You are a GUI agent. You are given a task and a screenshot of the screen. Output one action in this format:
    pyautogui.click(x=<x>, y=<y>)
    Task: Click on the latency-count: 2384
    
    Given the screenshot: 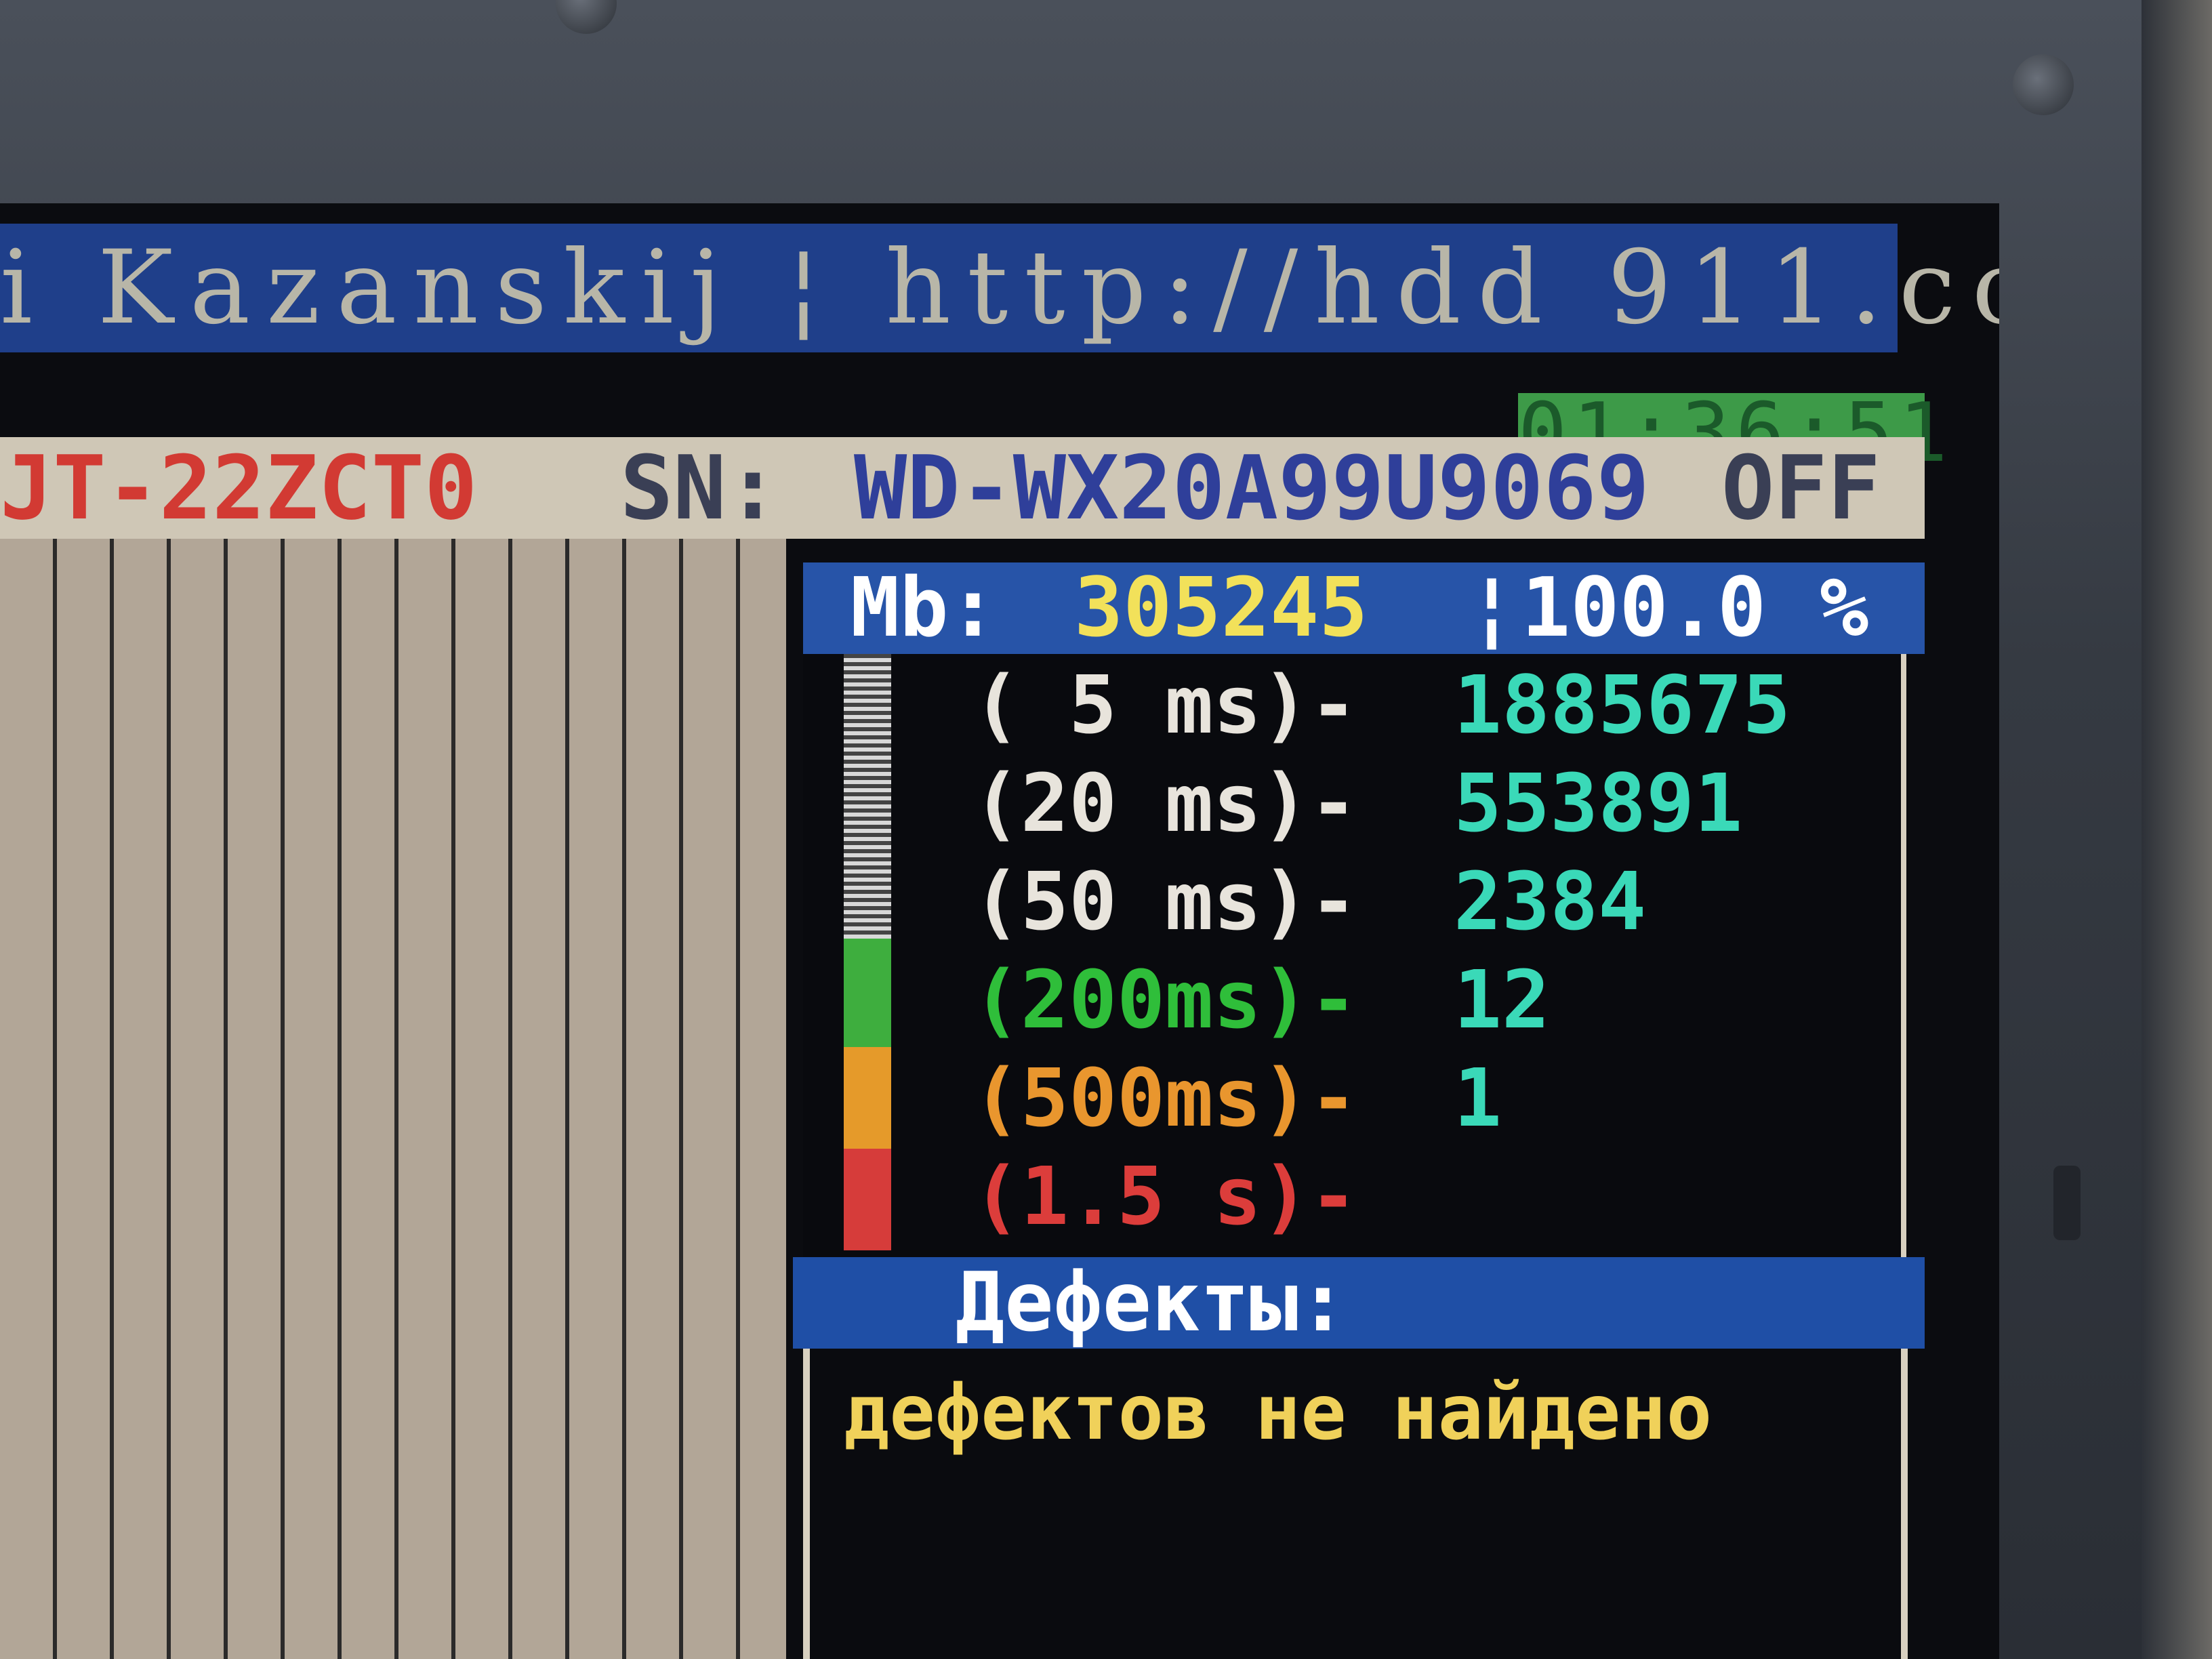 What is the action you would take?
    pyautogui.click(x=1551, y=901)
    